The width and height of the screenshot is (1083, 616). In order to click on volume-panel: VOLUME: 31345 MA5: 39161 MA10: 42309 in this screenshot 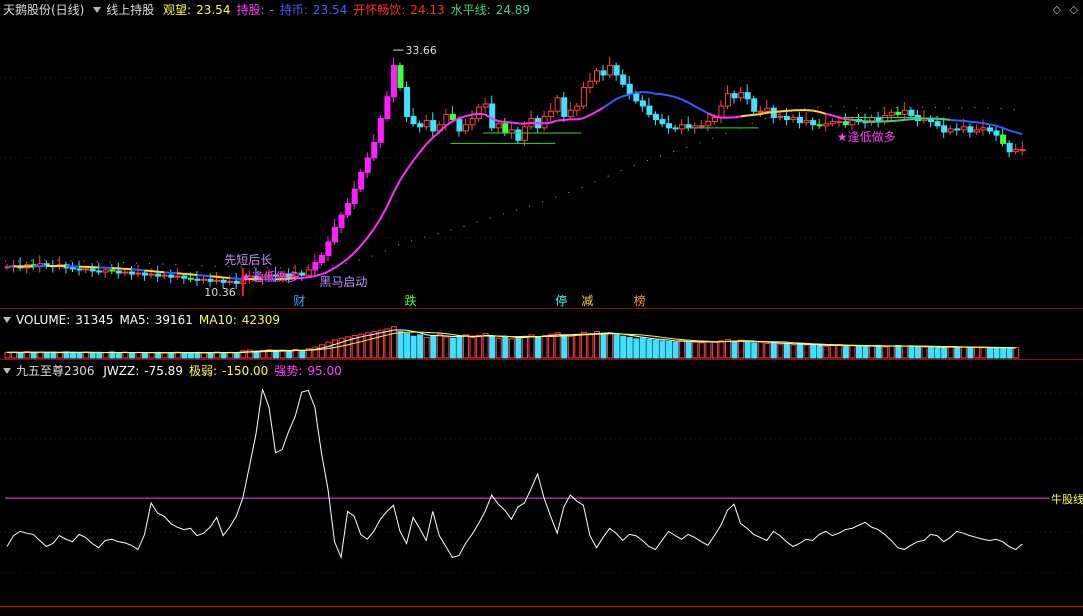, I will do `click(541, 334)`.